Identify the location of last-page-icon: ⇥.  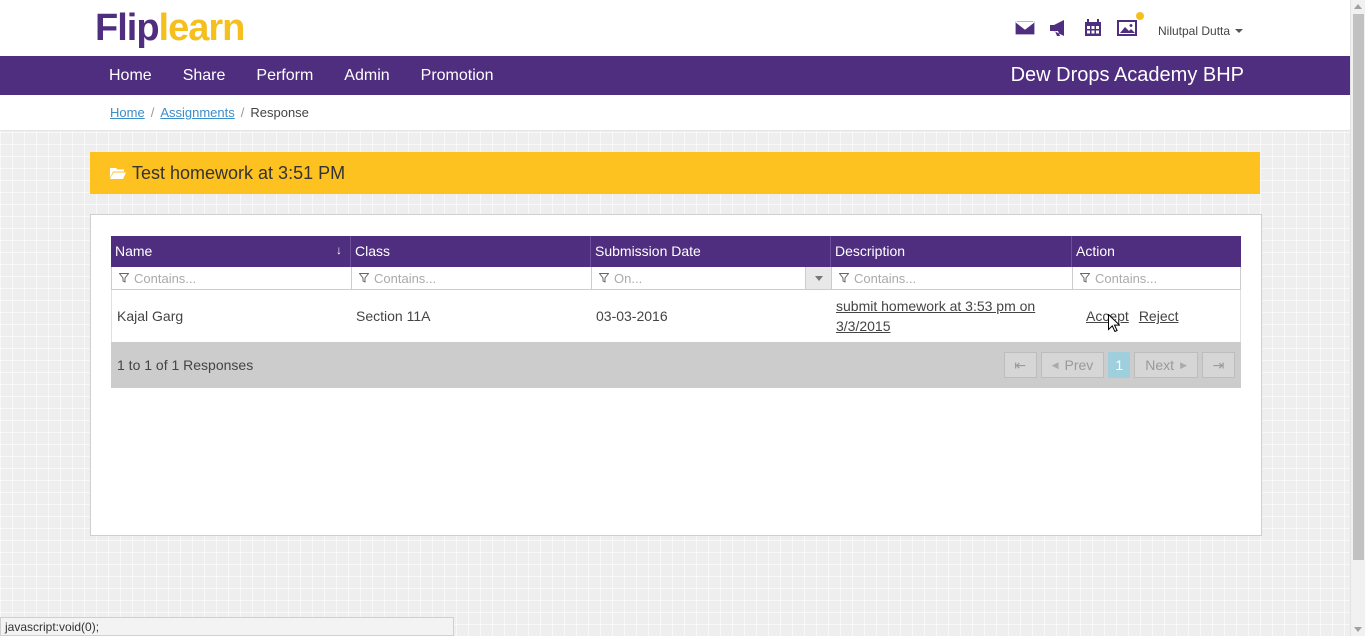
(1218, 364).